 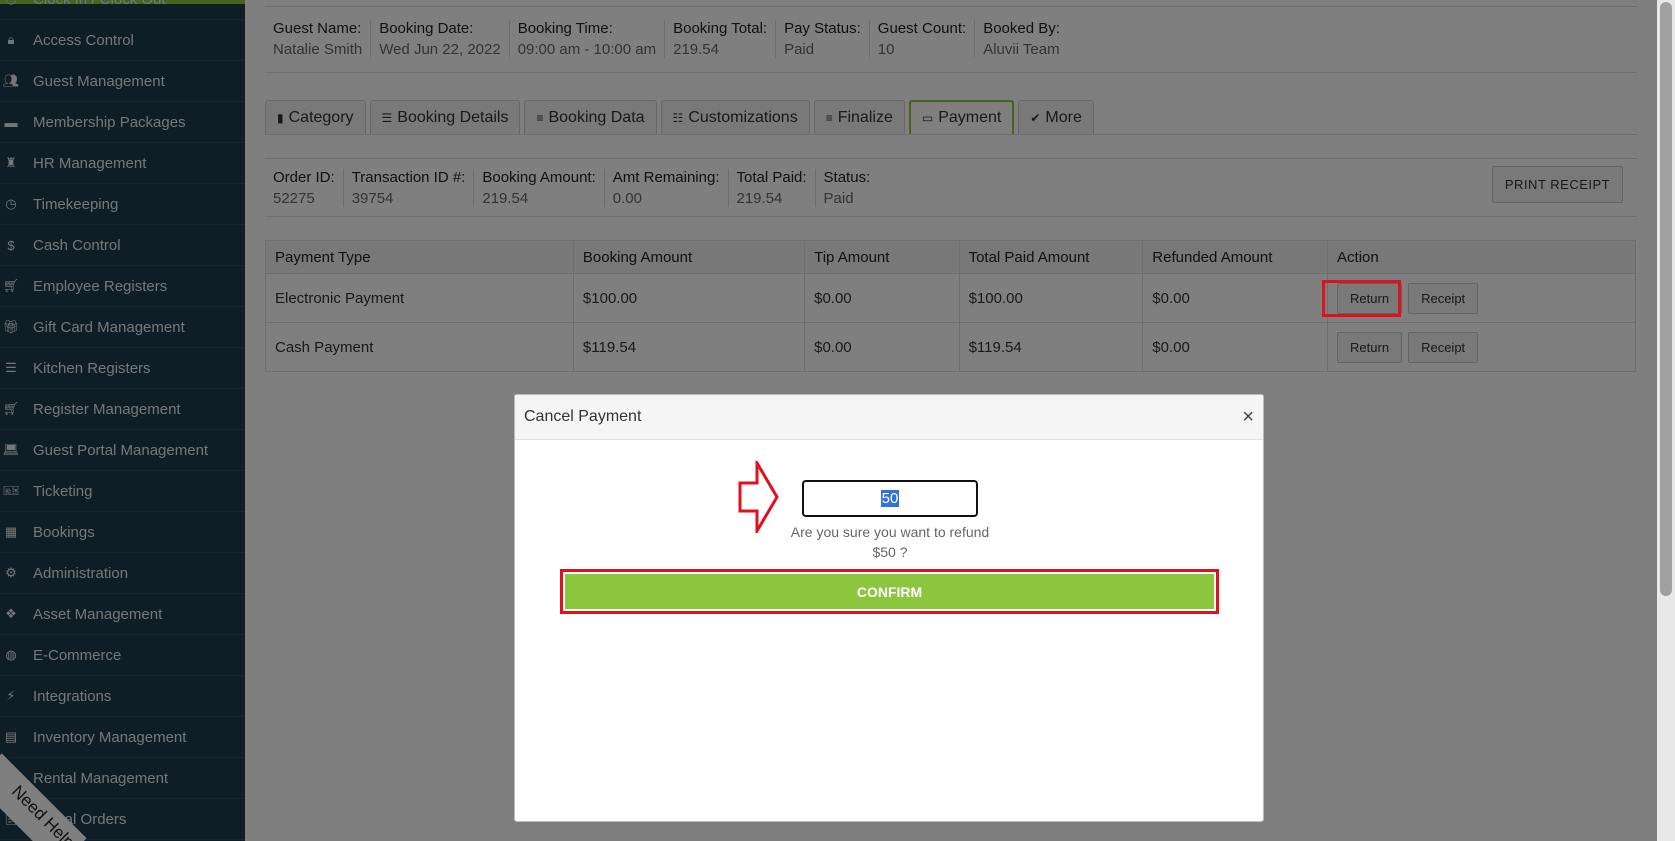 I want to click on refund-question-line2: $50 ?, so click(x=890, y=552).